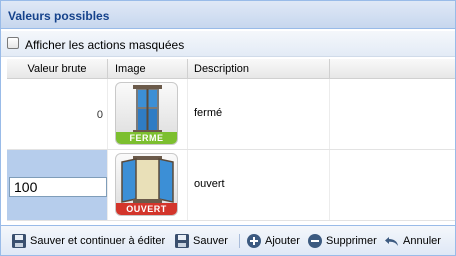  What do you see at coordinates (57, 69) in the screenshot?
I see `column-header-raw-value: Valeur brute` at bounding box center [57, 69].